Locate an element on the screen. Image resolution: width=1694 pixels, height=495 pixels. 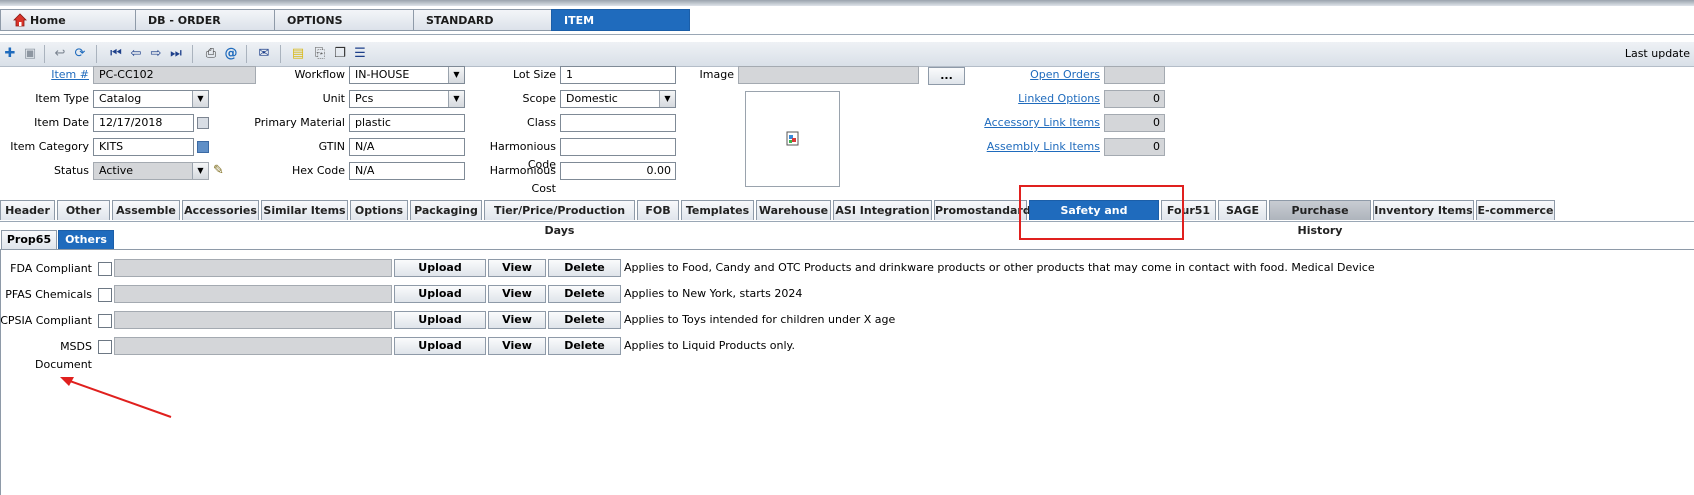
save-icon: ▣ is located at coordinates (30, 54).